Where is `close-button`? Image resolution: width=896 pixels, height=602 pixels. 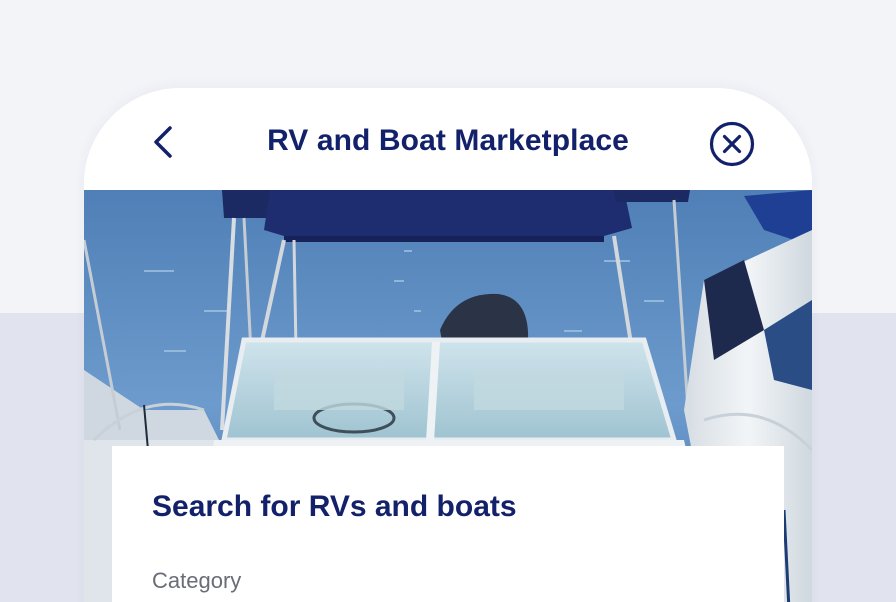 close-button is located at coordinates (732, 144).